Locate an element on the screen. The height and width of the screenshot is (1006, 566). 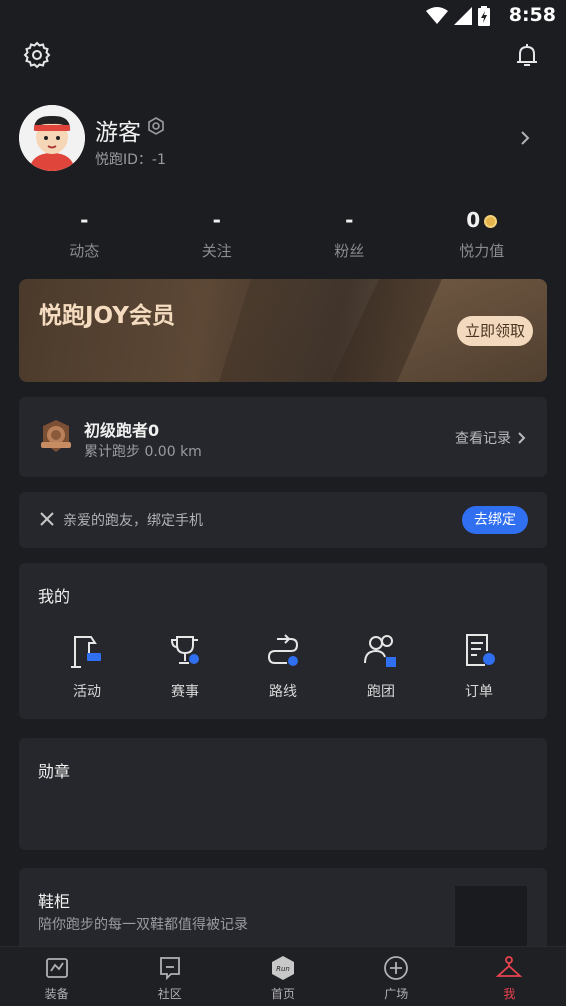
stat-following: - 关注 is located at coordinates (217, 236).